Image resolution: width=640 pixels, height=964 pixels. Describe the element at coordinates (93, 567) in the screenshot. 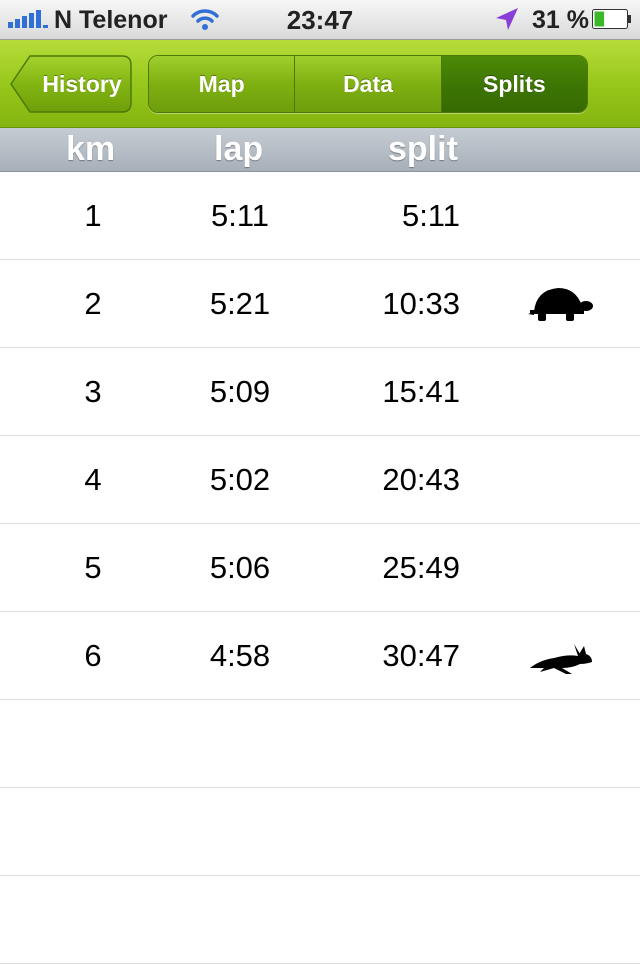

I see `km-cell: 5` at that location.